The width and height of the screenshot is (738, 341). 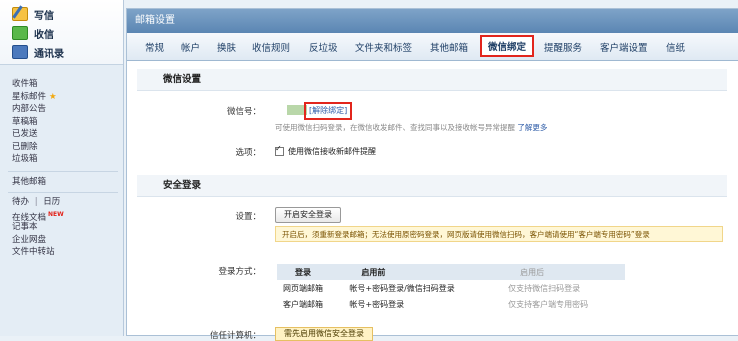 What do you see at coordinates (34, 109) in the screenshot?
I see `folder-announcements: 内部公告` at bounding box center [34, 109].